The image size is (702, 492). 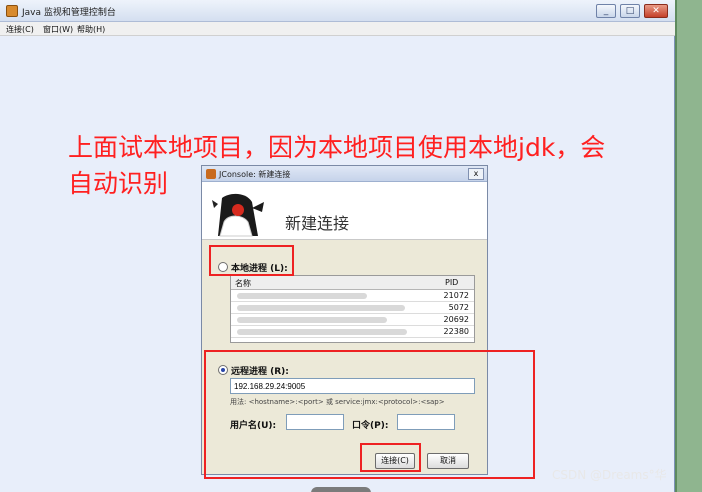 I want to click on menubar: 连接(C) 窗口(W) 帮助(H), so click(x=337, y=29).